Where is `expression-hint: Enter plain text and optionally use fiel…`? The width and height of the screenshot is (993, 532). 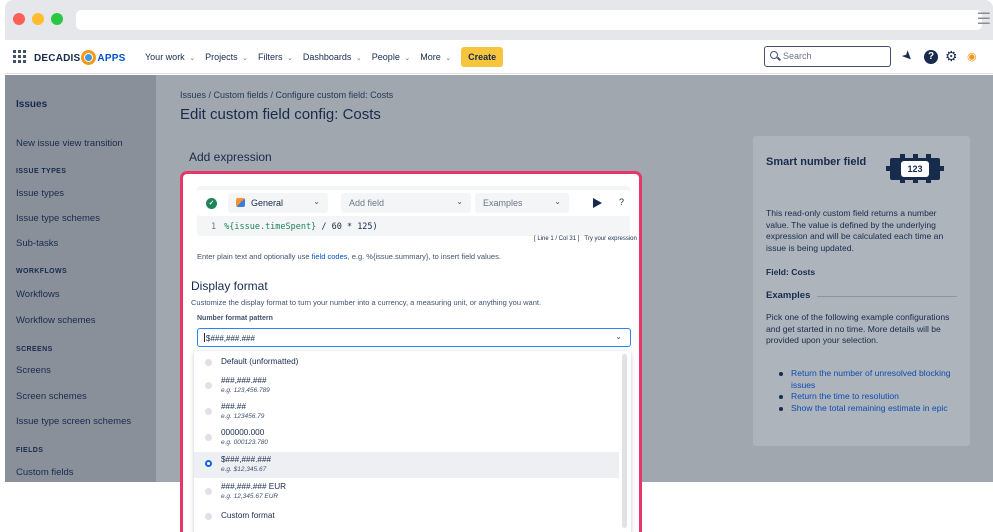
expression-hint: Enter plain text and optionally use fiel… is located at coordinates (349, 256).